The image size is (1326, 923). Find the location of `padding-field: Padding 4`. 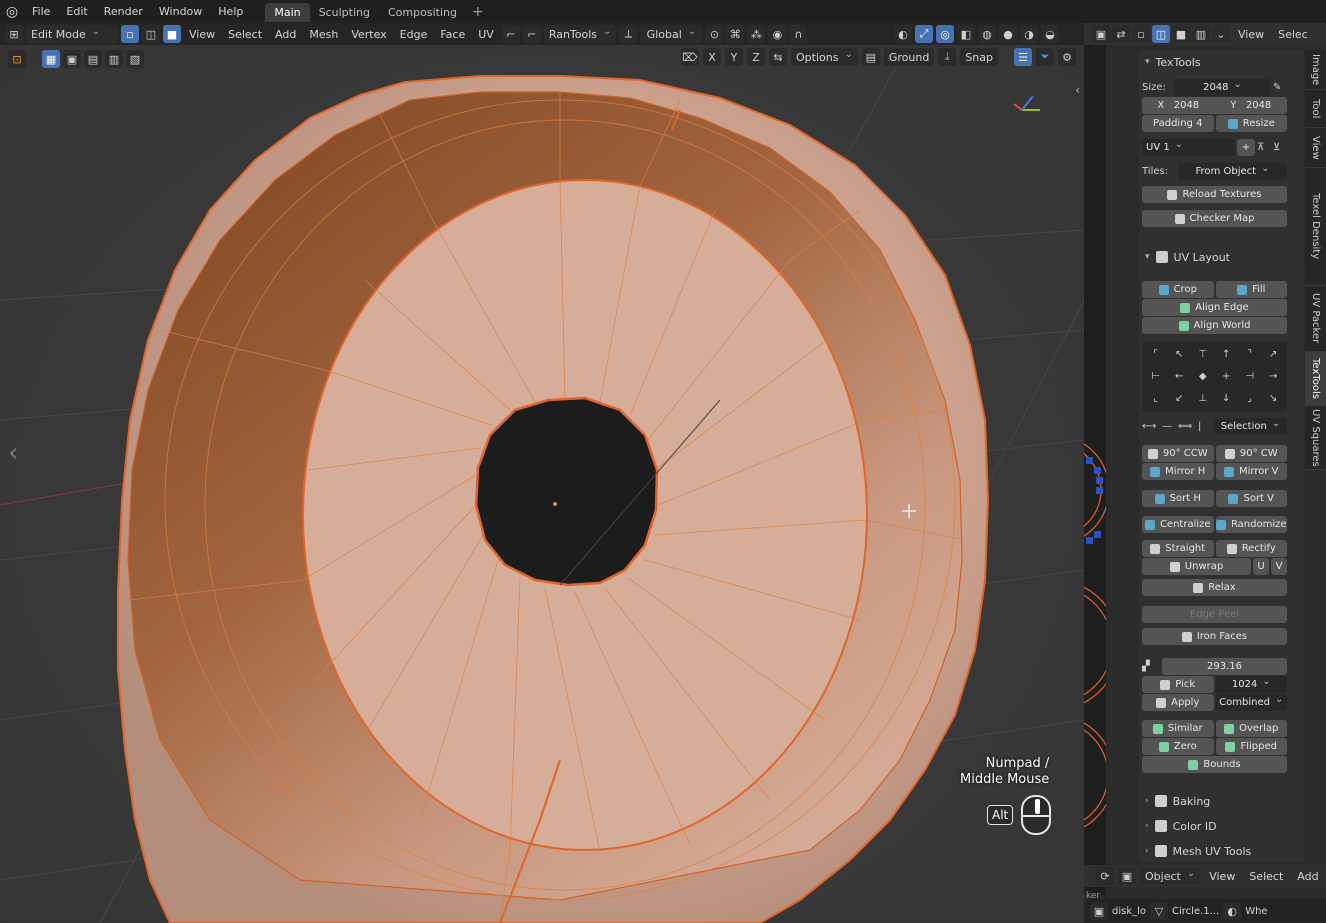

padding-field: Padding 4 is located at coordinates (1178, 123).